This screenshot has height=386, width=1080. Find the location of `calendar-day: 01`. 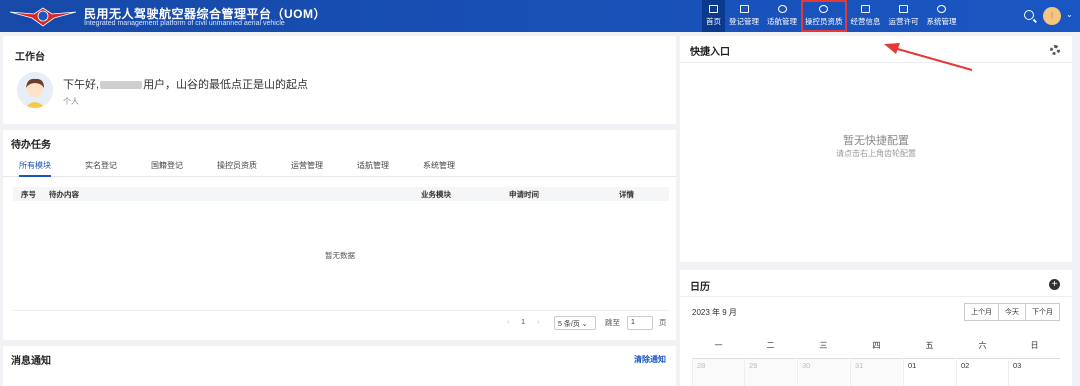

calendar-day: 01 is located at coordinates (929, 372).